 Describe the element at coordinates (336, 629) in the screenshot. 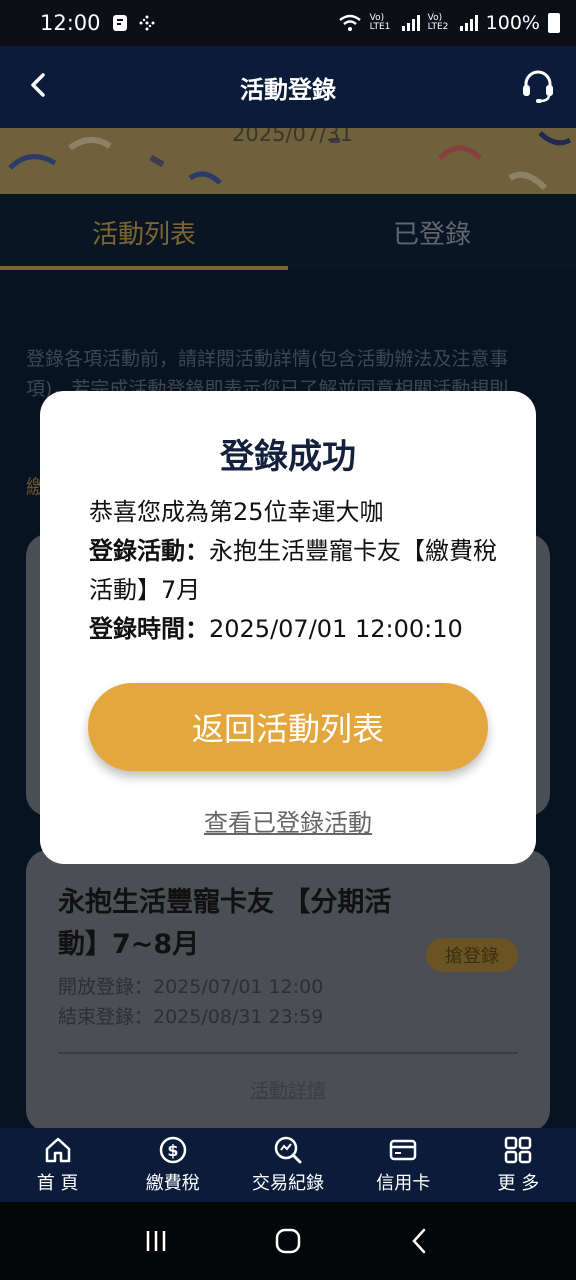

I see `time-value: 2025/07/01 12:00:10` at that location.